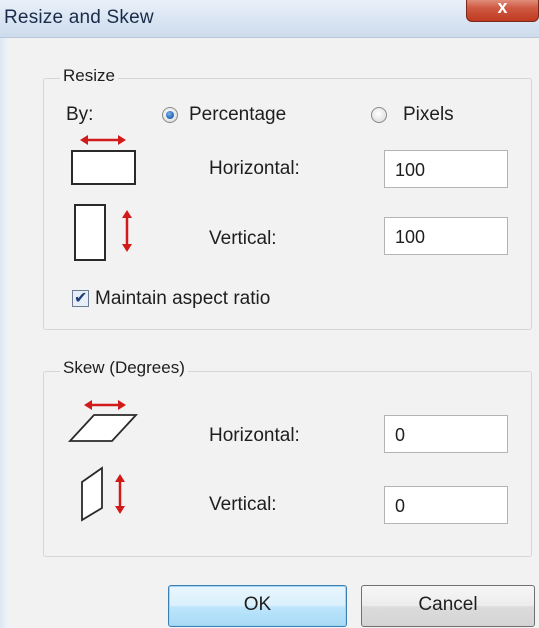 This screenshot has height=628, width=539. Describe the element at coordinates (254, 168) in the screenshot. I see `resize-horizontal-label: Horizontal:` at that location.